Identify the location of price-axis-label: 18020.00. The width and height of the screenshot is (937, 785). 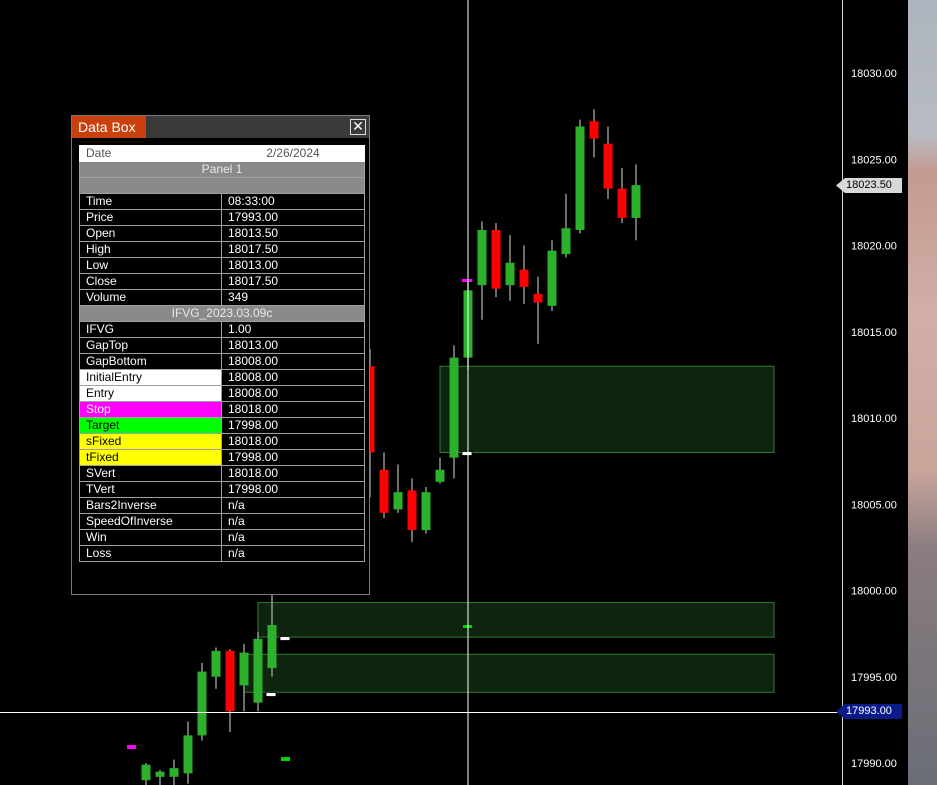
(874, 247).